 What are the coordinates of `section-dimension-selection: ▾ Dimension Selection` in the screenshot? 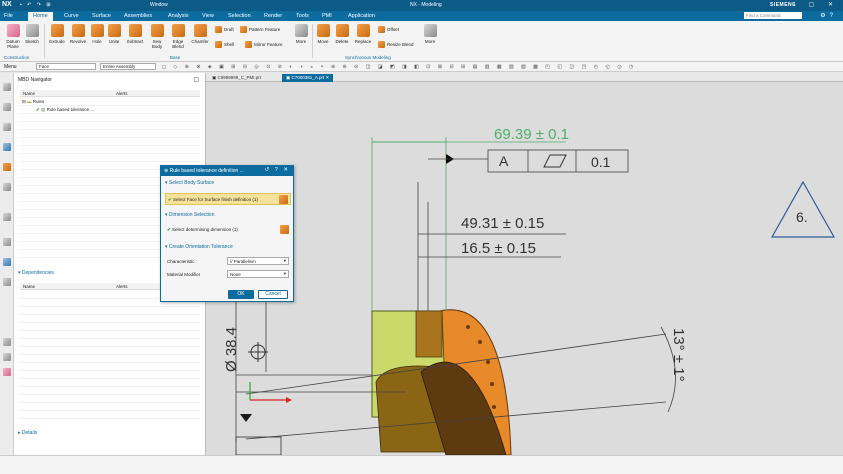 It's located at (190, 215).